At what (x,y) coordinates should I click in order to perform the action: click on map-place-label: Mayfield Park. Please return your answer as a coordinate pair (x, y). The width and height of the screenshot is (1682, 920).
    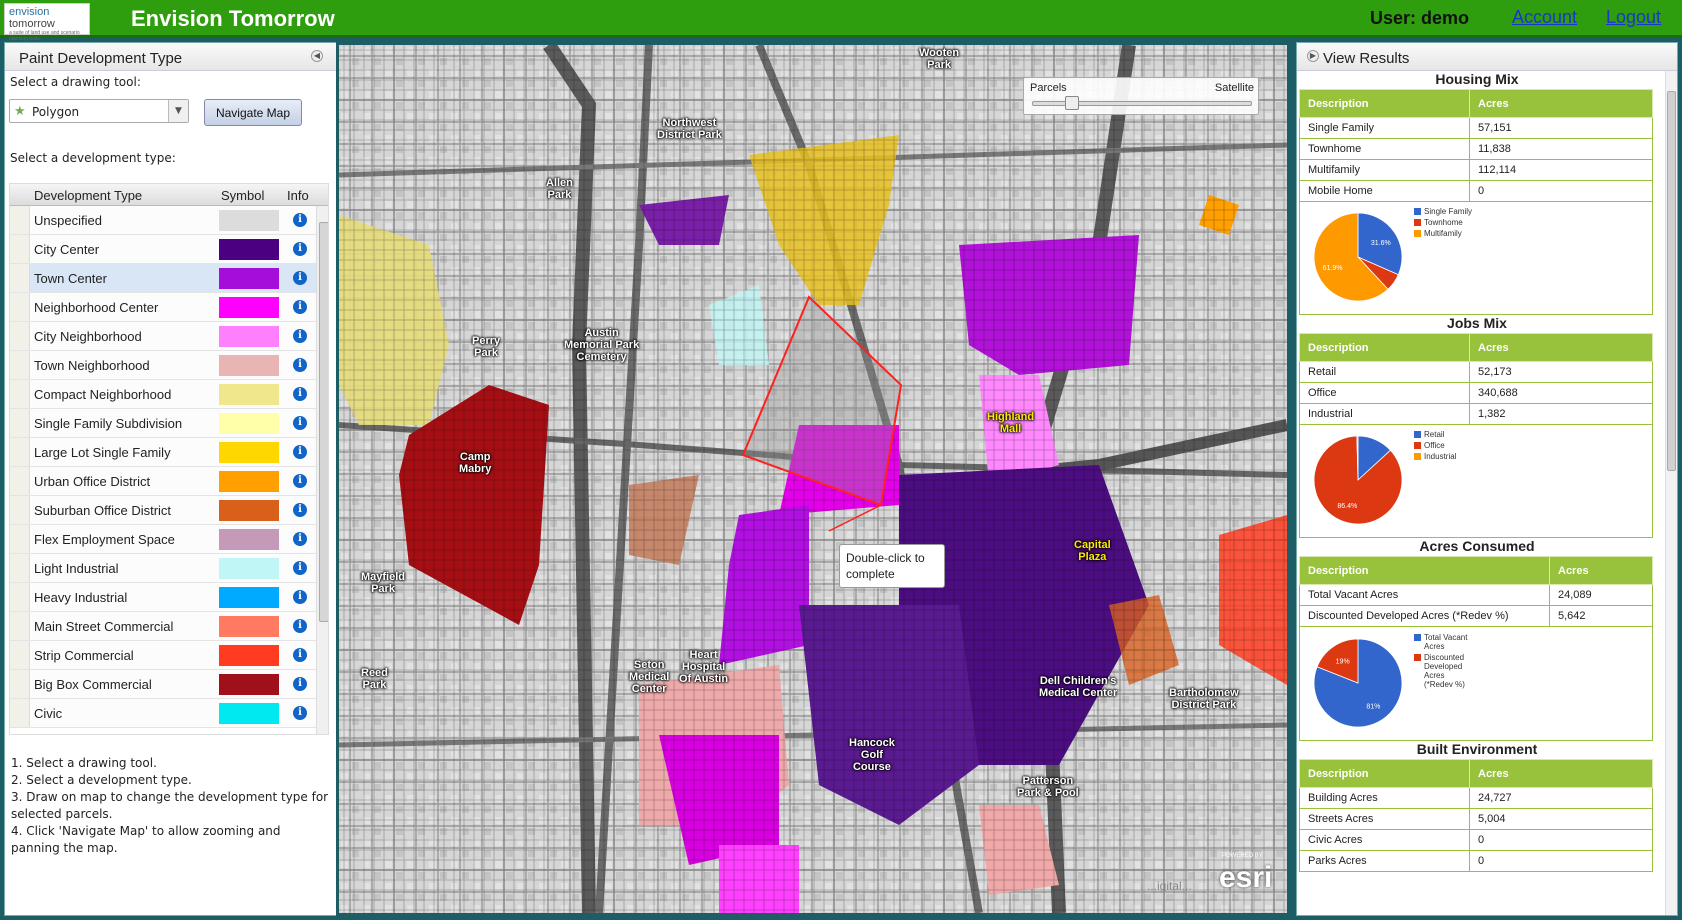
    Looking at the image, I should click on (383, 583).